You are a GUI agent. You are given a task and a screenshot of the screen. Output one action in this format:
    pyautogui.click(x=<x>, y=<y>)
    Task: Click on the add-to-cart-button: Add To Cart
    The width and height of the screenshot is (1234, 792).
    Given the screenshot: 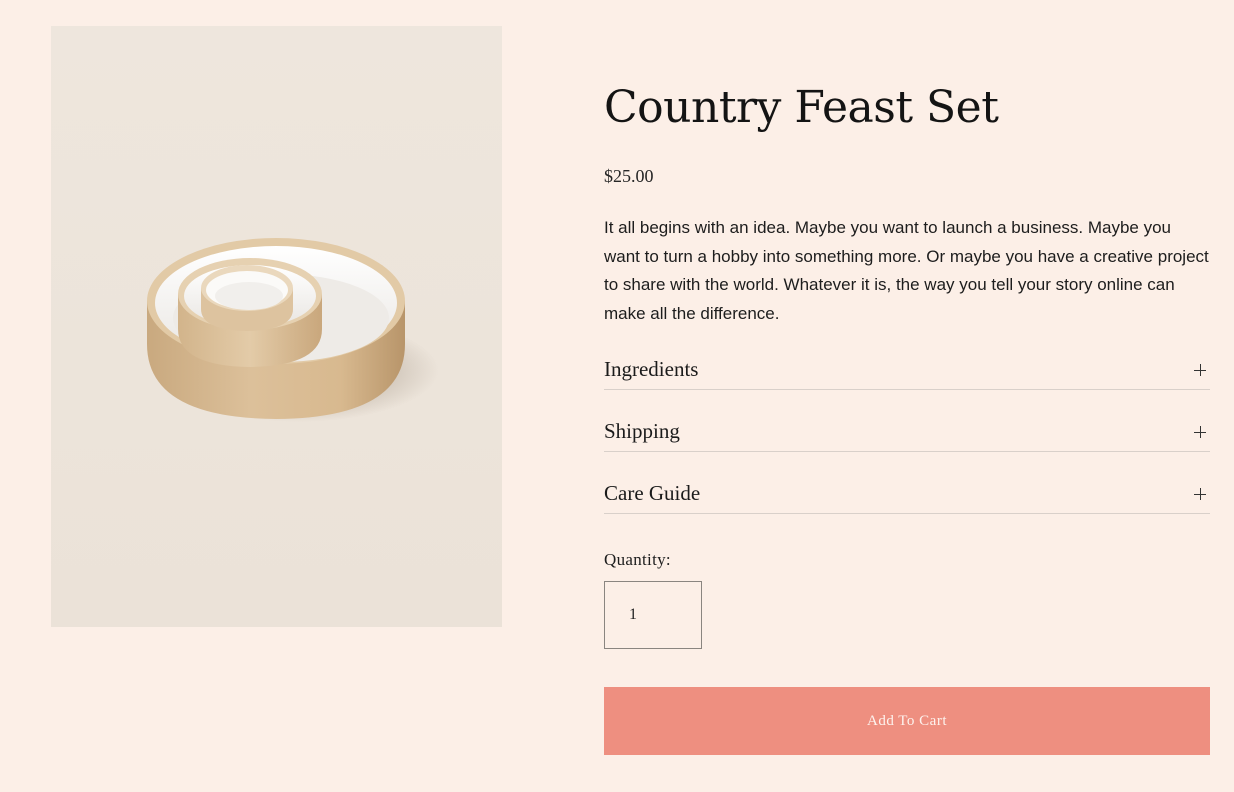 What is the action you would take?
    pyautogui.click(x=907, y=721)
    